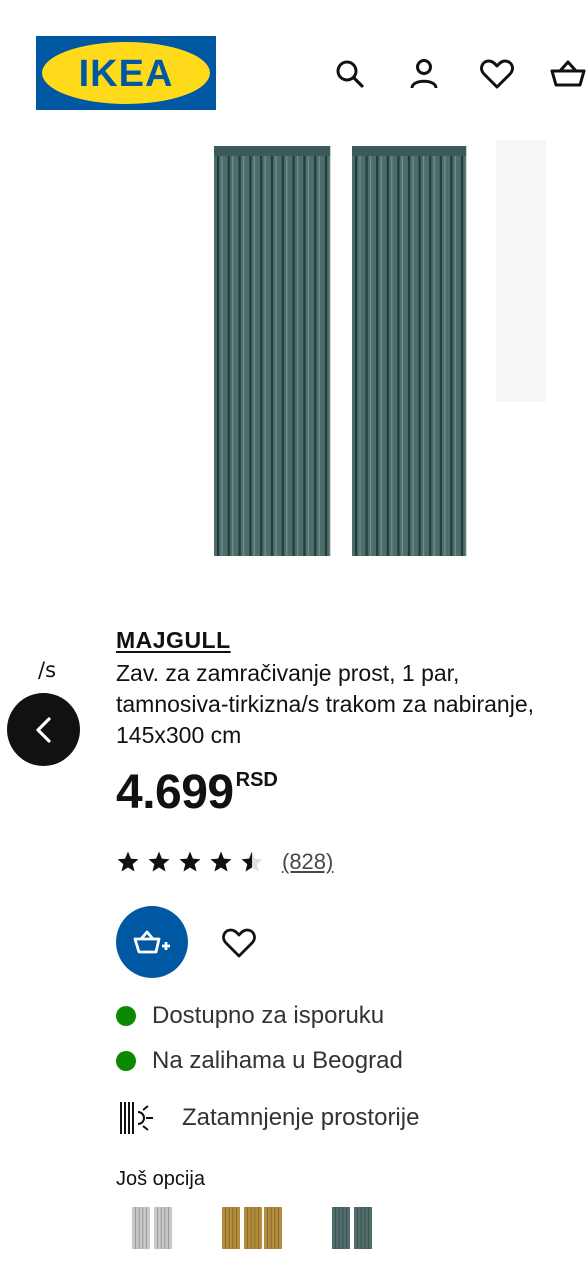 Image resolution: width=588 pixels, height=1280 pixels. Describe the element at coordinates (136, 1118) in the screenshot. I see `blackout-icon` at that location.